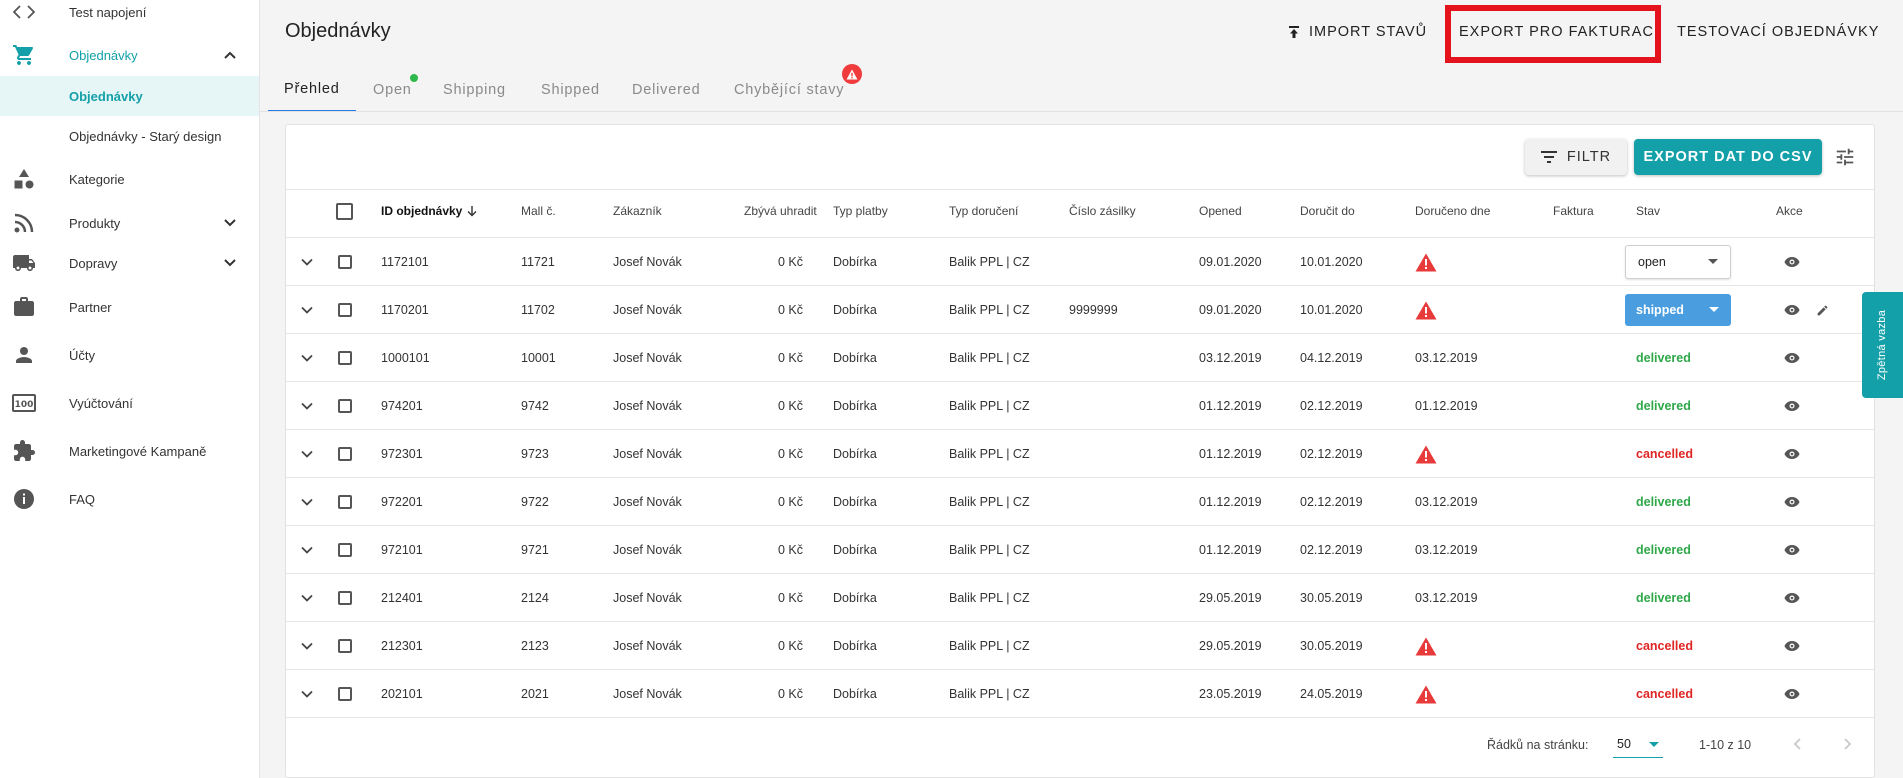  What do you see at coordinates (405, 262) in the screenshot?
I see `order-id: 1172101` at bounding box center [405, 262].